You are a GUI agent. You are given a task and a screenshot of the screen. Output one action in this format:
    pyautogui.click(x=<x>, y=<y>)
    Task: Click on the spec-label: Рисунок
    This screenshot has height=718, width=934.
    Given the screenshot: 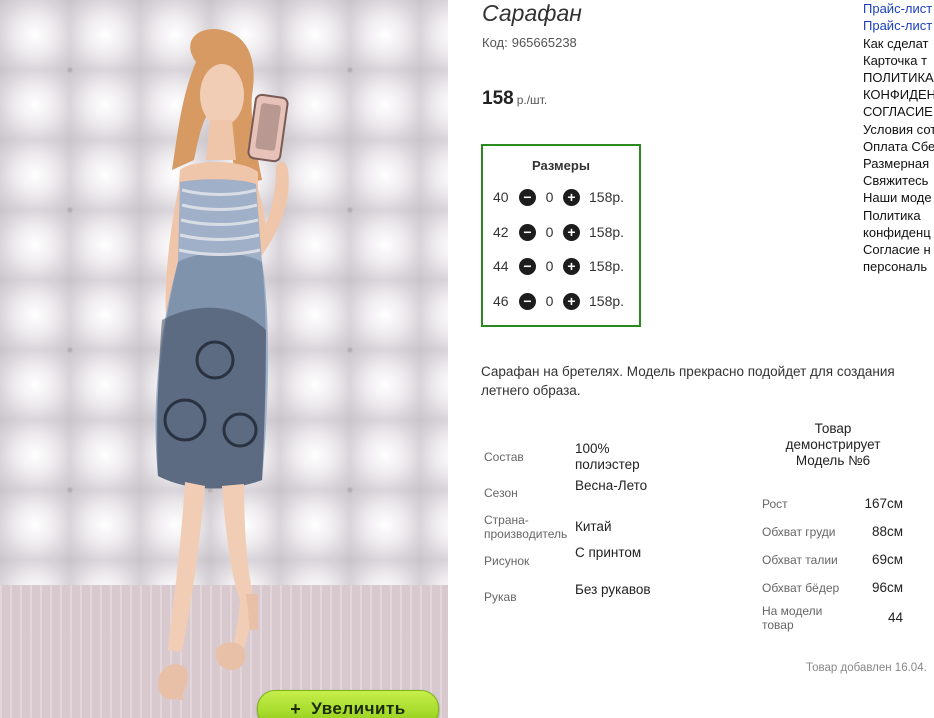 What is the action you would take?
    pyautogui.click(x=507, y=561)
    